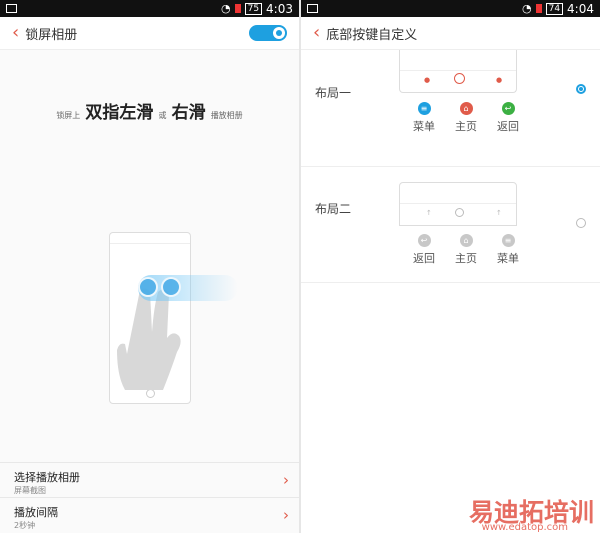 This screenshot has height=533, width=600. I want to click on layout2-home: ⌂ 主页, so click(466, 250).